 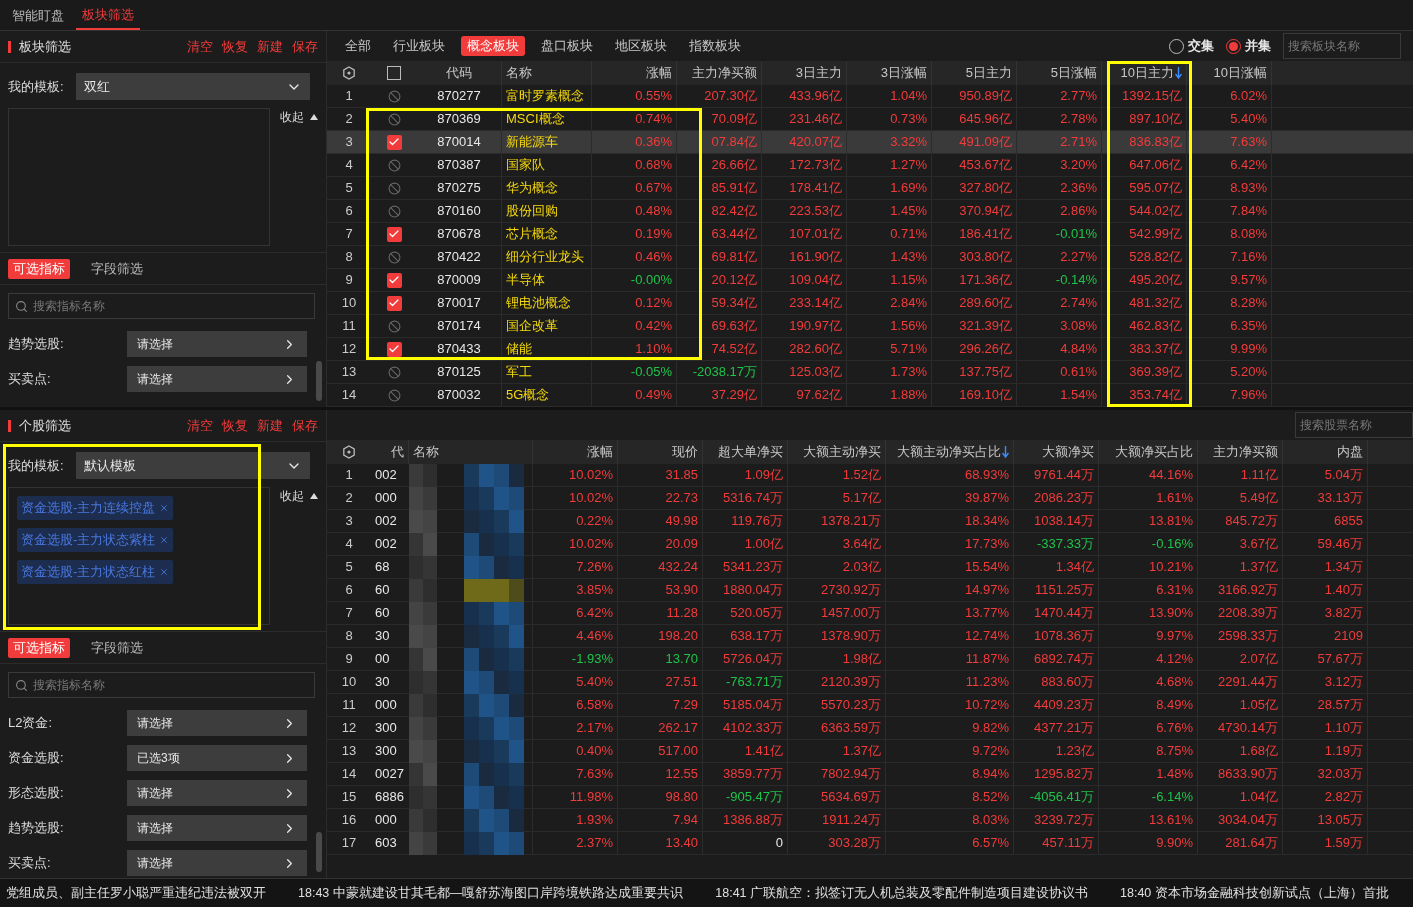 I want to click on table-row: 4 870387 国家队 0.68% 26.66亿 172.73亿 1.27% 453.67亿 3.20% 647.06亿 6.42%, so click(x=870, y=165).